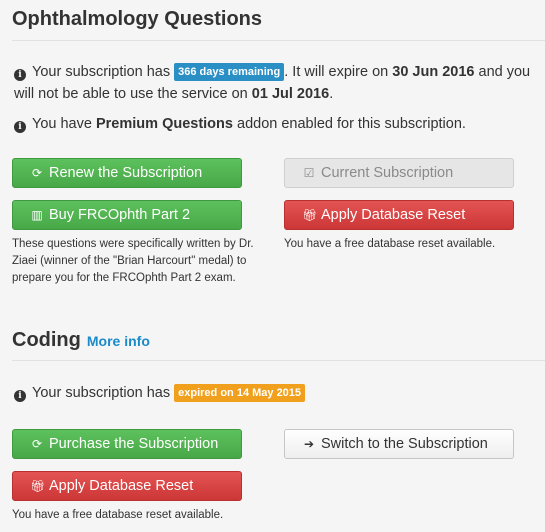 The width and height of the screenshot is (545, 532). I want to click on status-mid: . It will expire on, so click(336, 72).